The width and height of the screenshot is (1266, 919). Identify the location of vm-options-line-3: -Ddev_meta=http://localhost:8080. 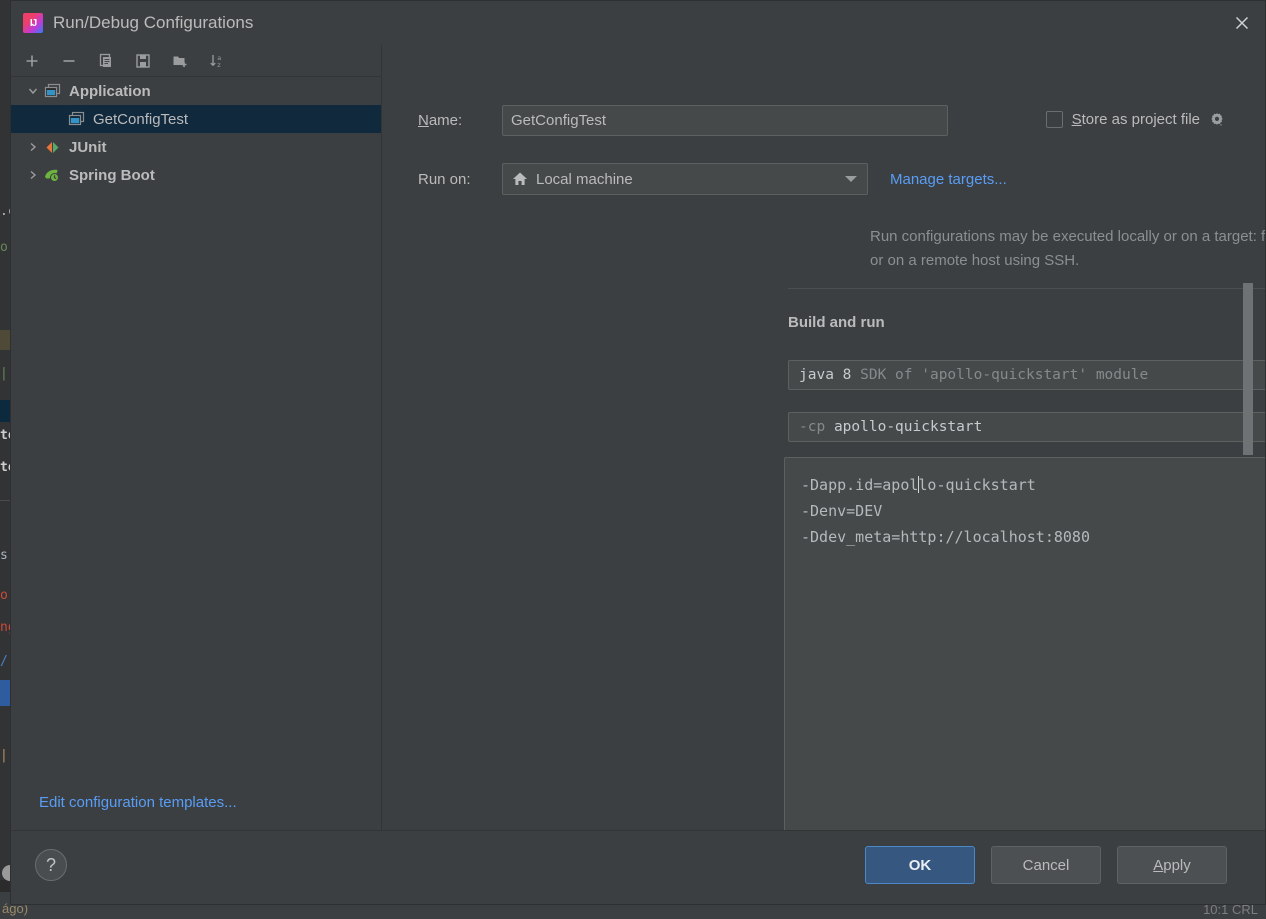
(945, 537).